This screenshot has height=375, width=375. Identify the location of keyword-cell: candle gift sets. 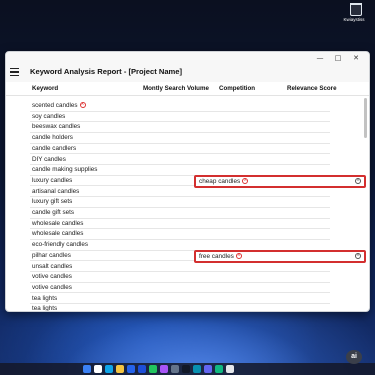
(53, 212).